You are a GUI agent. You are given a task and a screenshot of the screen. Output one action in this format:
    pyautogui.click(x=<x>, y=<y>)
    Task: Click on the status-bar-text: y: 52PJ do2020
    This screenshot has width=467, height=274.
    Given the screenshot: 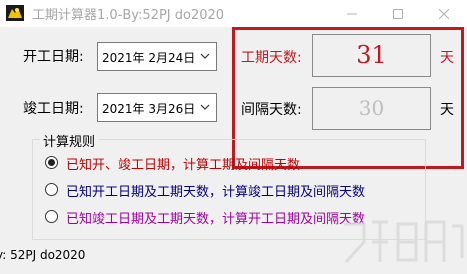 What is the action you would take?
    pyautogui.click(x=43, y=255)
    